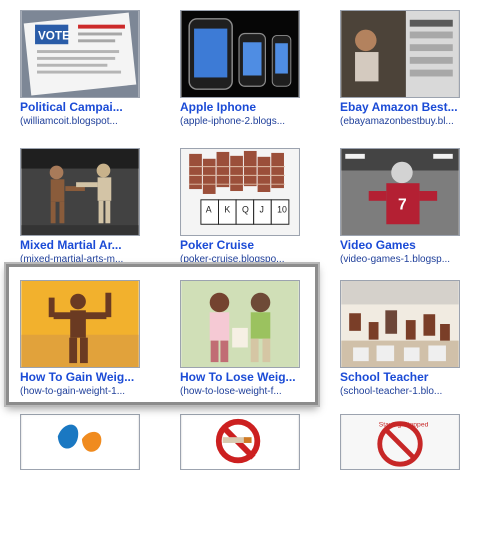 The height and width of the screenshot is (539, 485). Describe the element at coordinates (250, 476) in the screenshot. I see `thumbnail-item-partial-no-smoking` at that location.